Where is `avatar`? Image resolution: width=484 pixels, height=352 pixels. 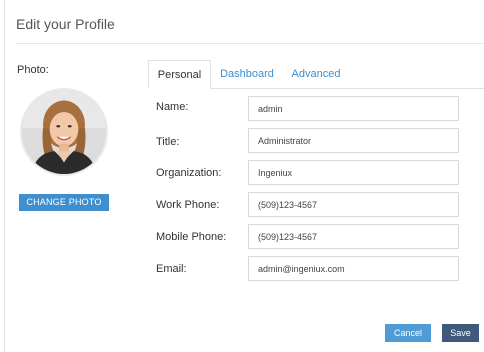
avatar is located at coordinates (64, 132).